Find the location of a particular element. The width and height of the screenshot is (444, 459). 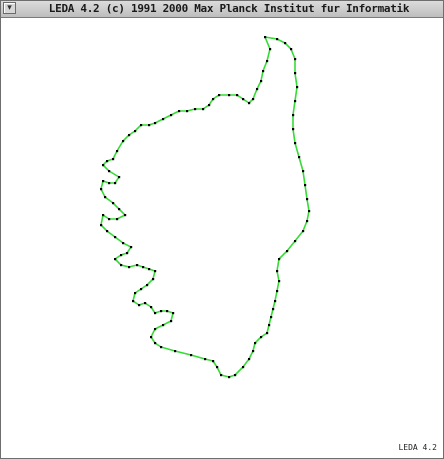

window-menu-button: ▾ is located at coordinates (9, 8).